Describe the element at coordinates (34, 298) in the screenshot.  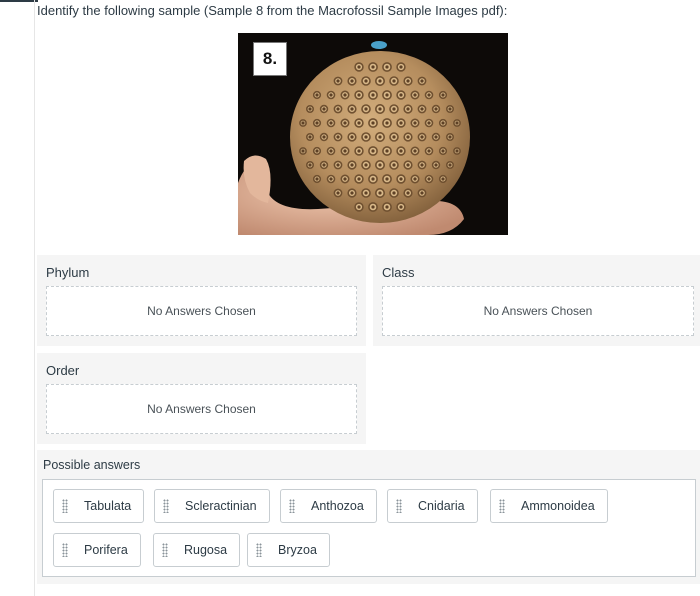
I see `left-divider` at that location.